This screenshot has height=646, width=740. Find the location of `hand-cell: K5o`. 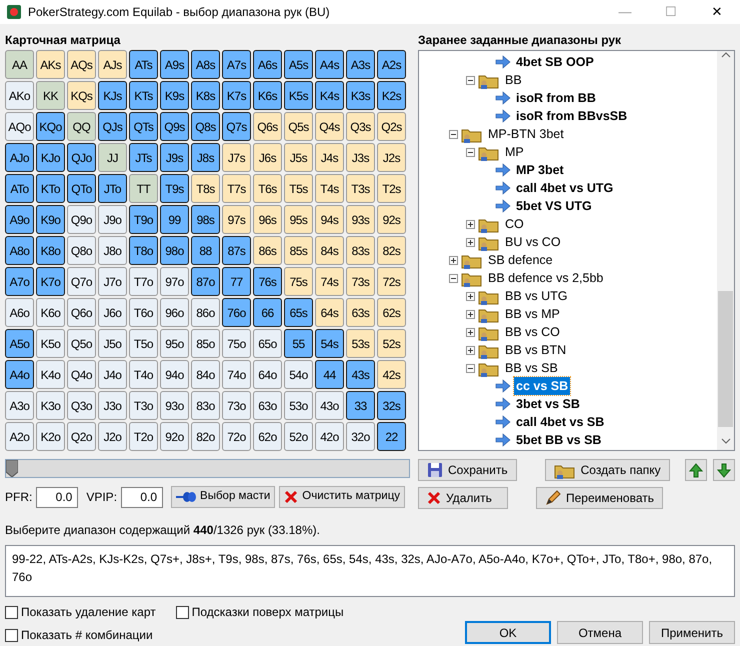

hand-cell: K5o is located at coordinates (50, 343).